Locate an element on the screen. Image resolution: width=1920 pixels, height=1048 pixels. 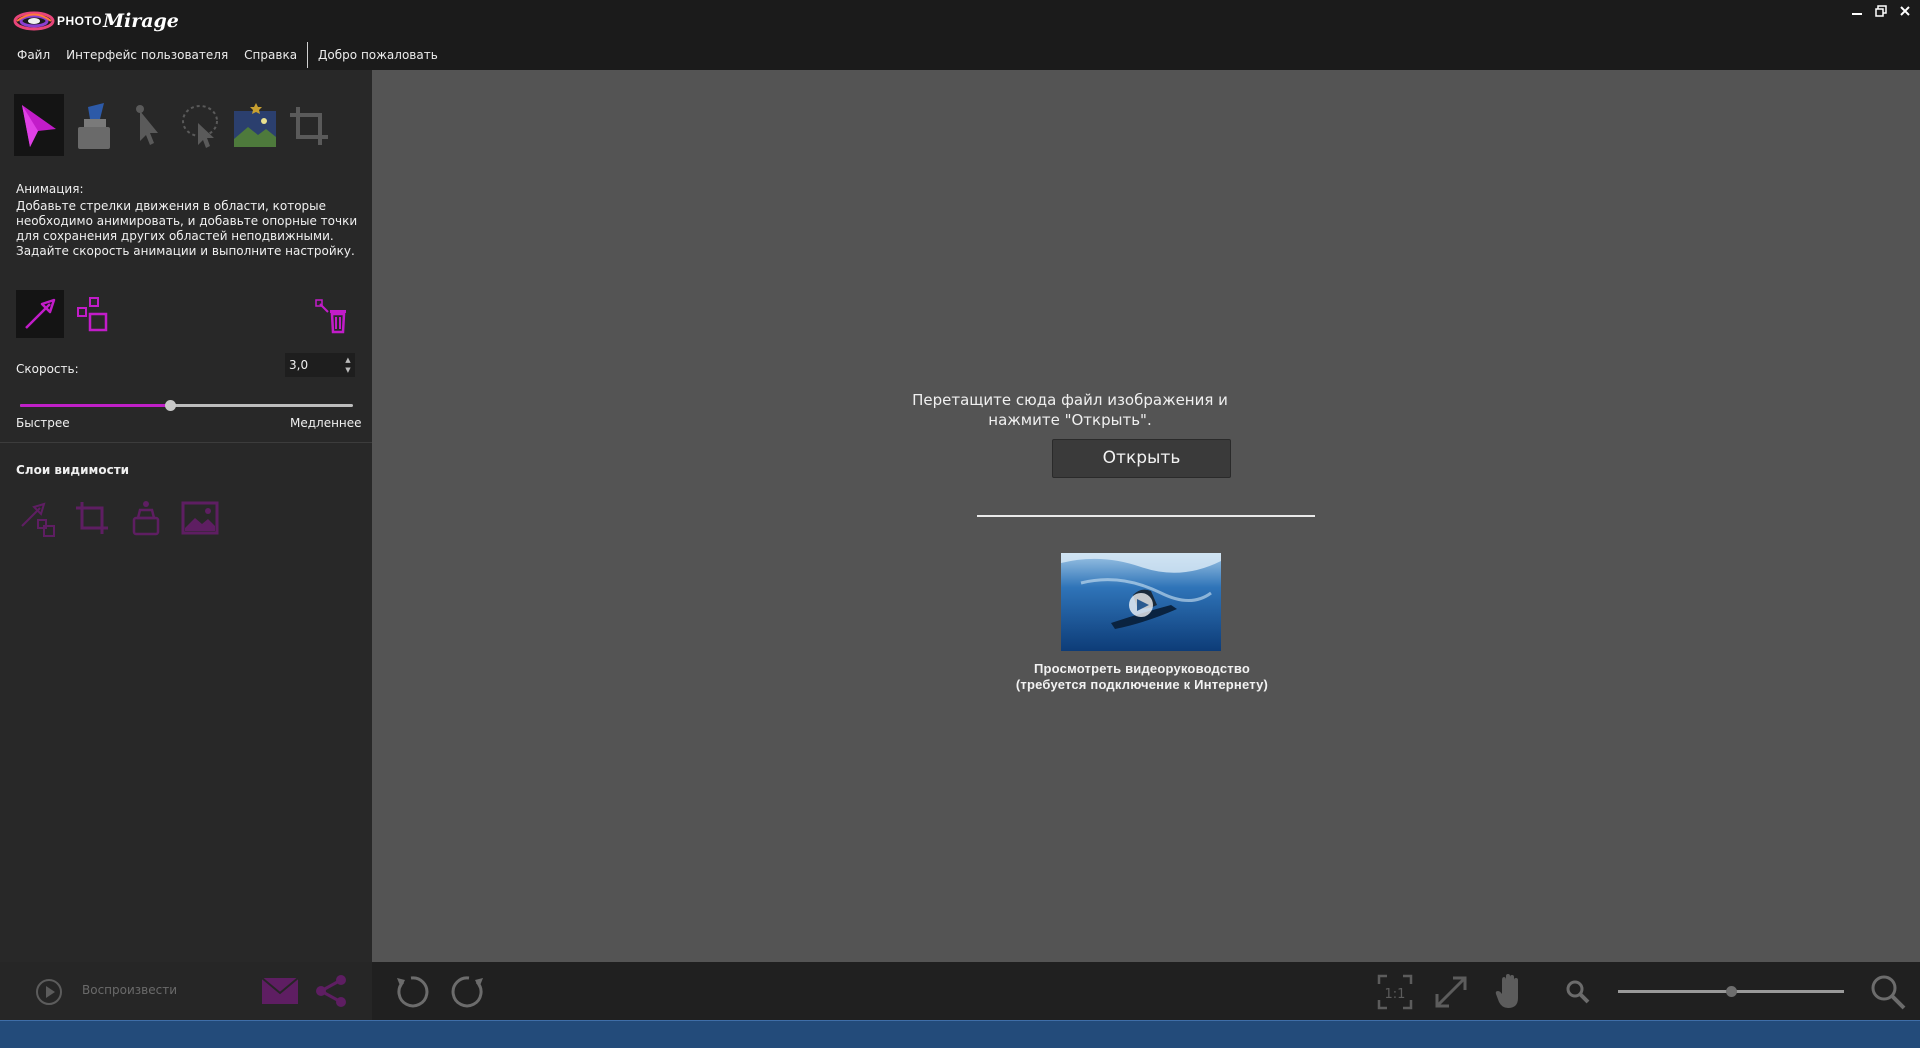
speed-slider-thumb is located at coordinates (170, 405).